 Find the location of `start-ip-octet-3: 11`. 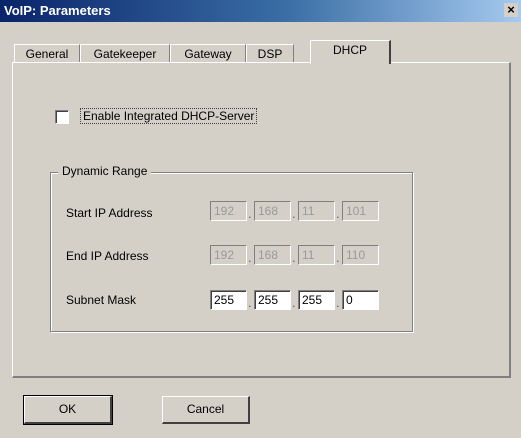

start-ip-octet-3: 11 is located at coordinates (316, 211).